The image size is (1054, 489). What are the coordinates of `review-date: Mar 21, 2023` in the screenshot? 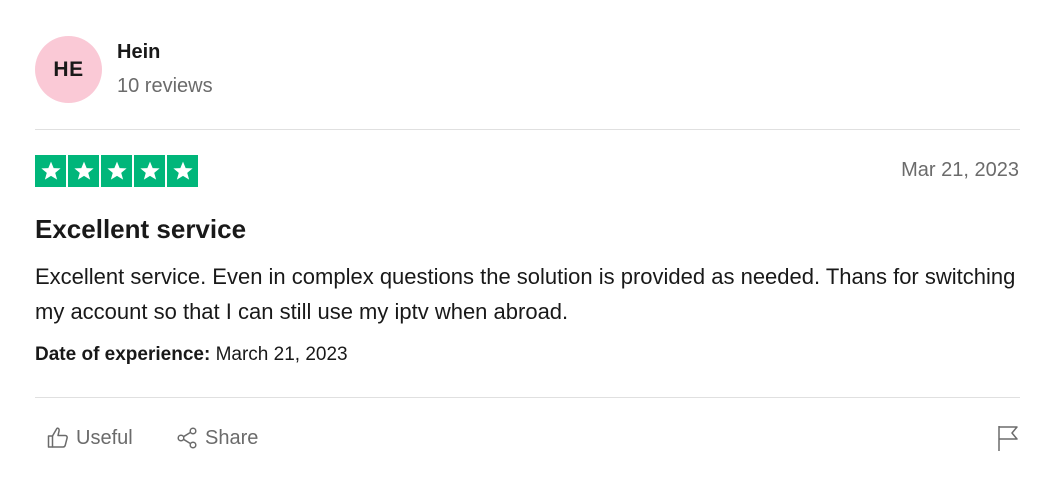 It's located at (960, 170).